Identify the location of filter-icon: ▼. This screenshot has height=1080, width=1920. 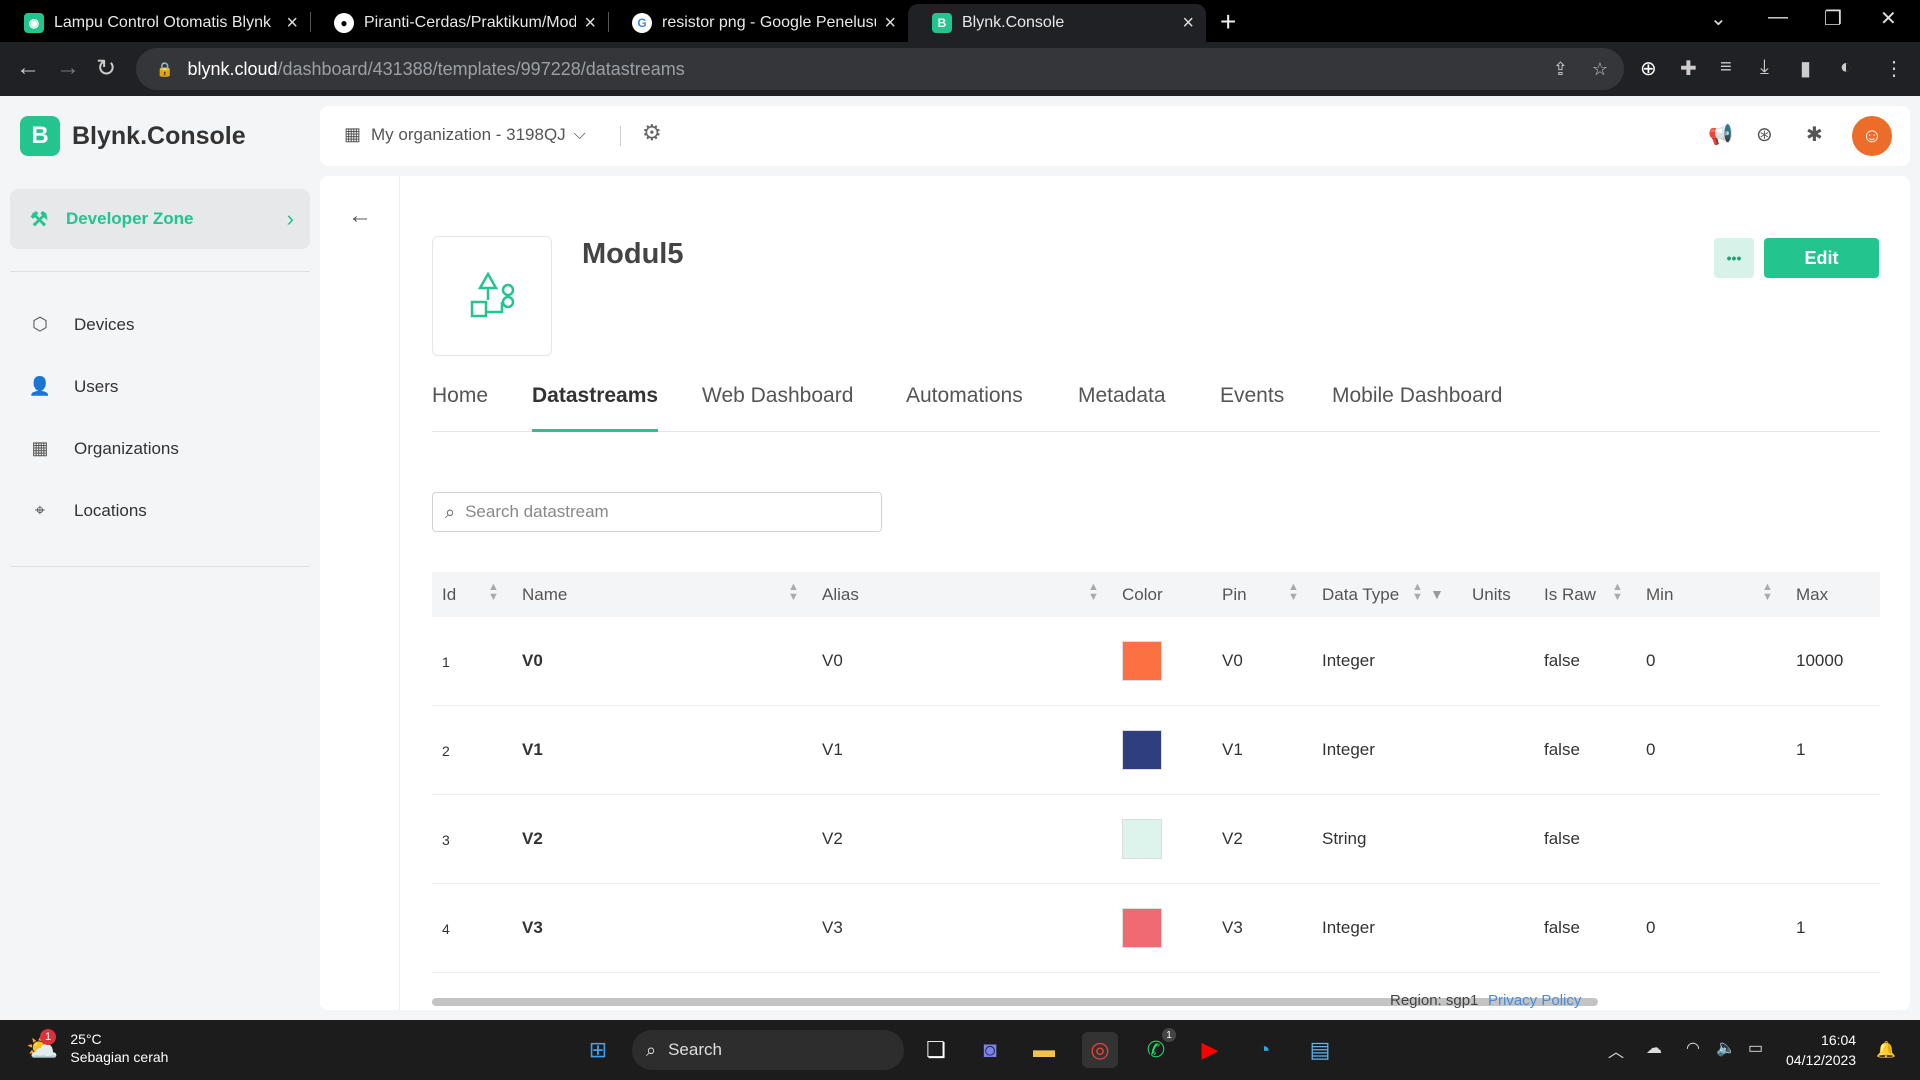
(1437, 594).